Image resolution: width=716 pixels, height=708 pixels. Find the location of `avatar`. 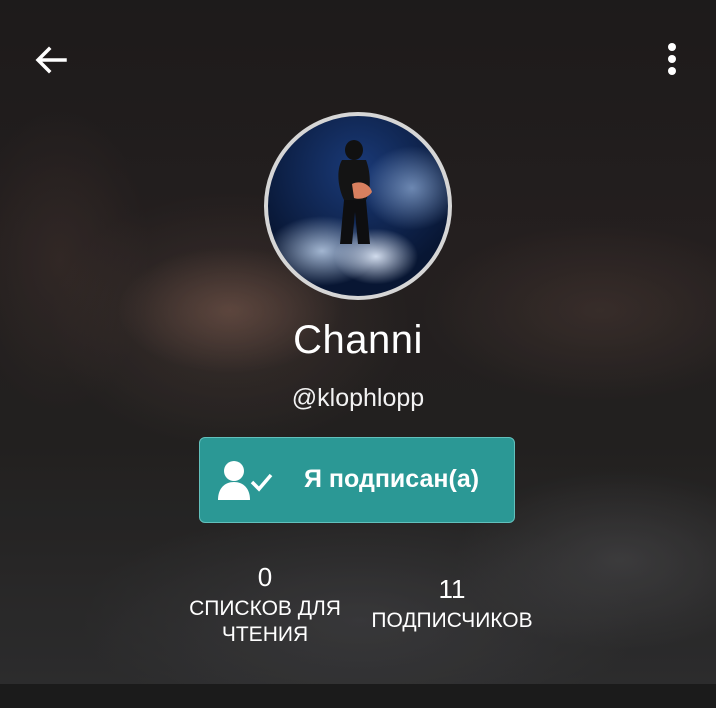

avatar is located at coordinates (358, 206).